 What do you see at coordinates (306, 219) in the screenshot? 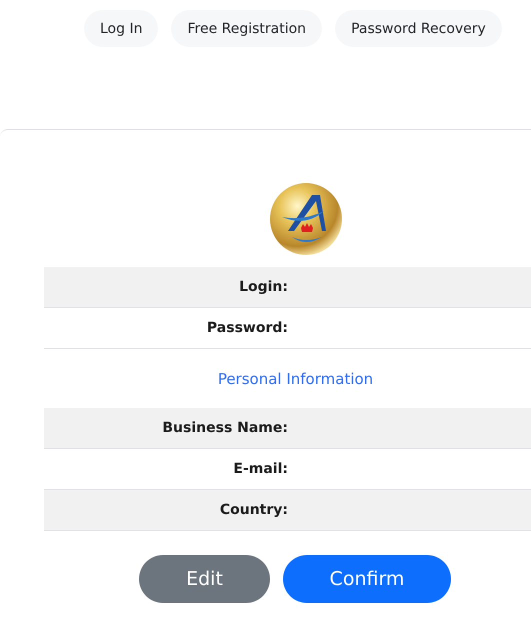
I see `logo-icon` at bounding box center [306, 219].